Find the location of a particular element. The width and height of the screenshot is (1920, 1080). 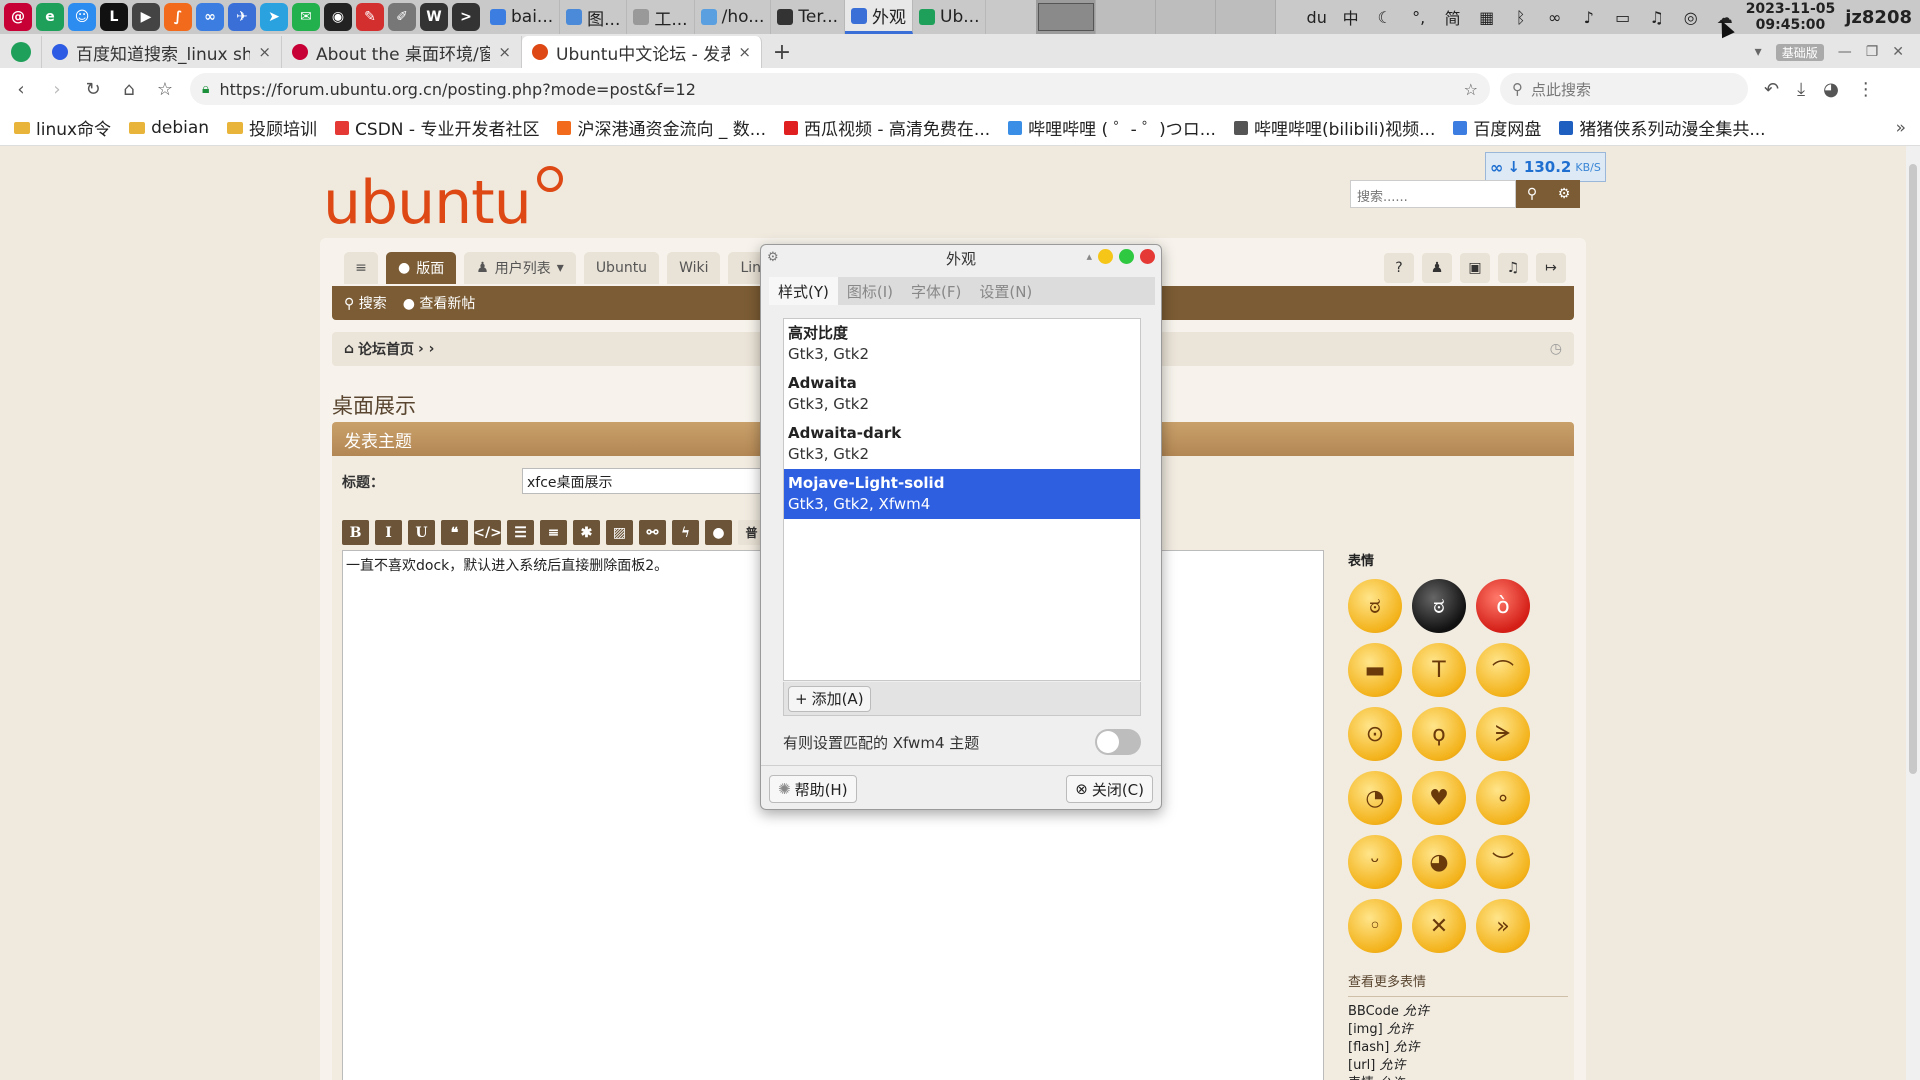

bbcode-button: </> is located at coordinates (487, 532).